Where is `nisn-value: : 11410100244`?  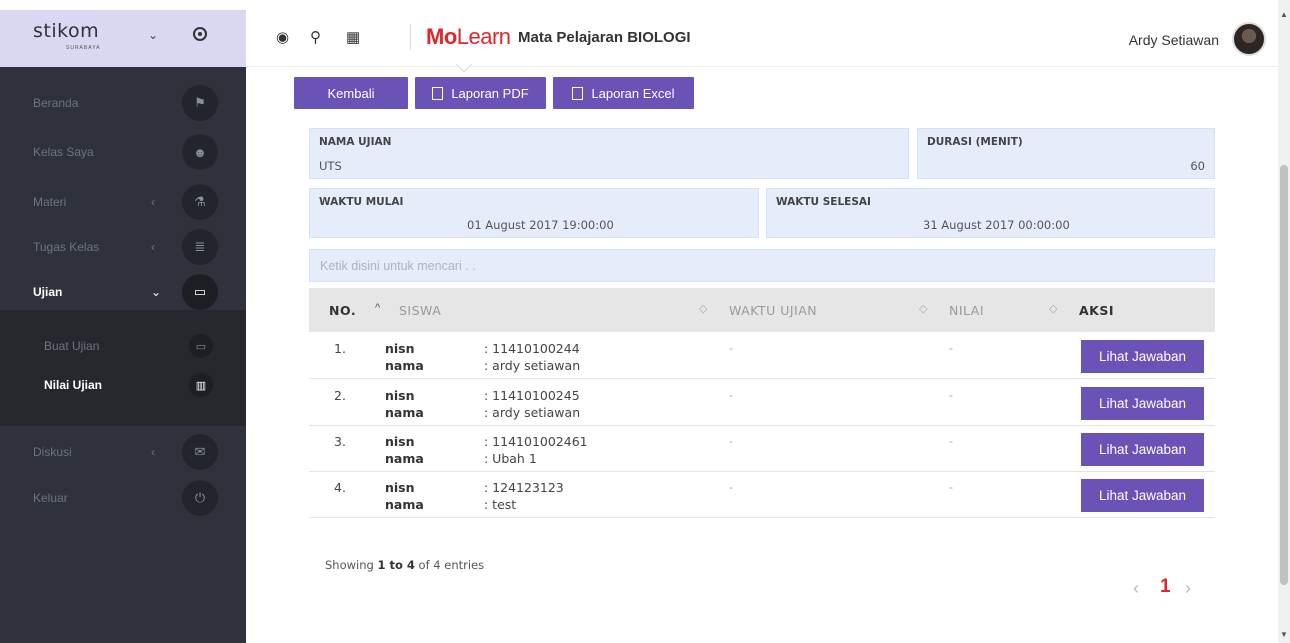 nisn-value: : 11410100244 is located at coordinates (532, 348).